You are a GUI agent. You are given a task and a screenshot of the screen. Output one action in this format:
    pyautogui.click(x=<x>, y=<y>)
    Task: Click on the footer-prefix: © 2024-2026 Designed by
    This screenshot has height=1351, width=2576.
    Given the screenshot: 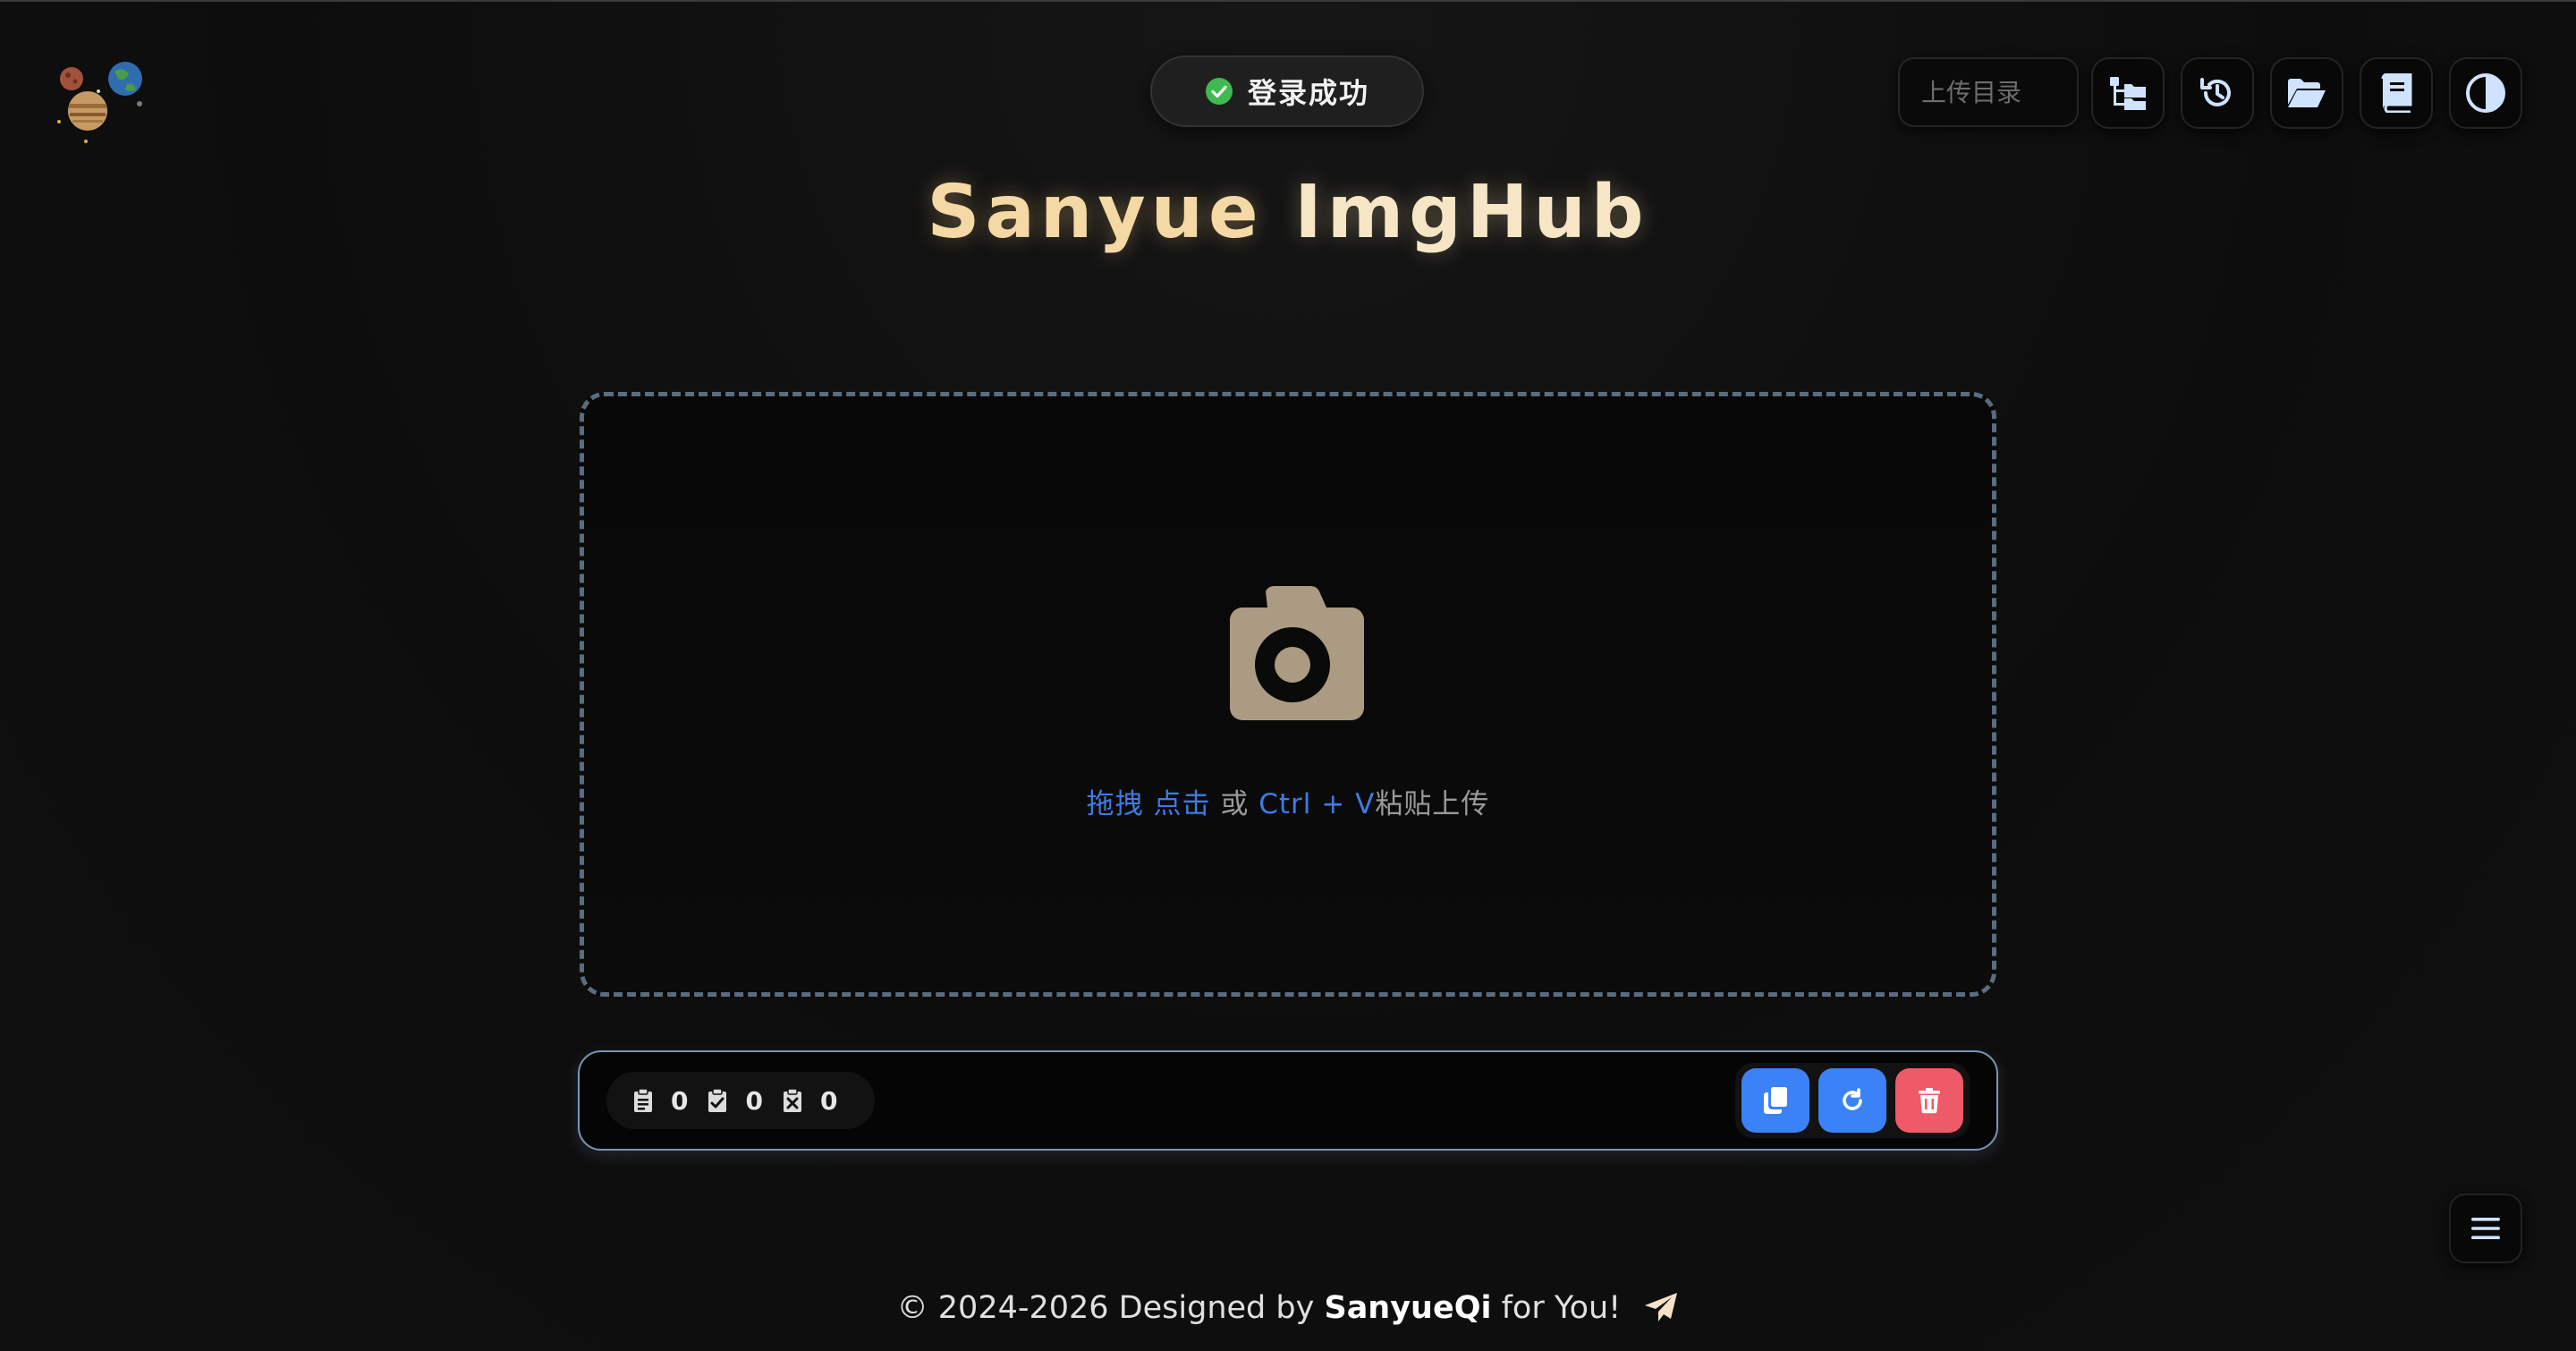 What is the action you would take?
    pyautogui.click(x=1105, y=1308)
    